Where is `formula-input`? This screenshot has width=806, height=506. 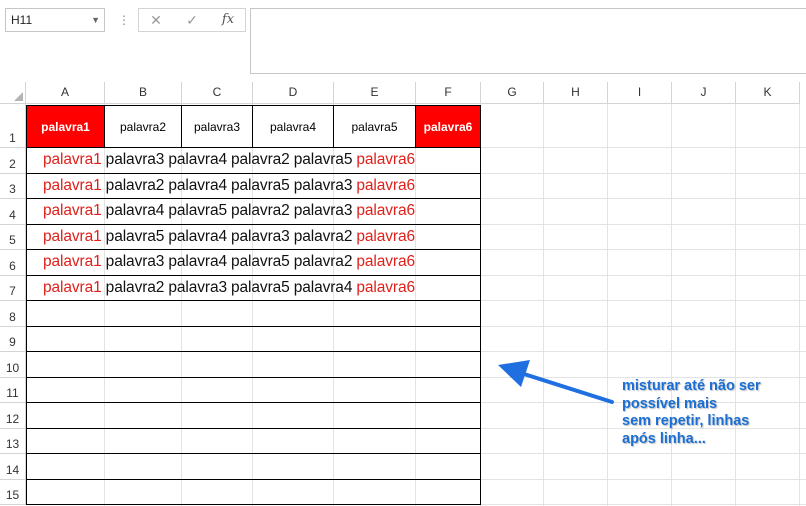 formula-input is located at coordinates (528, 41).